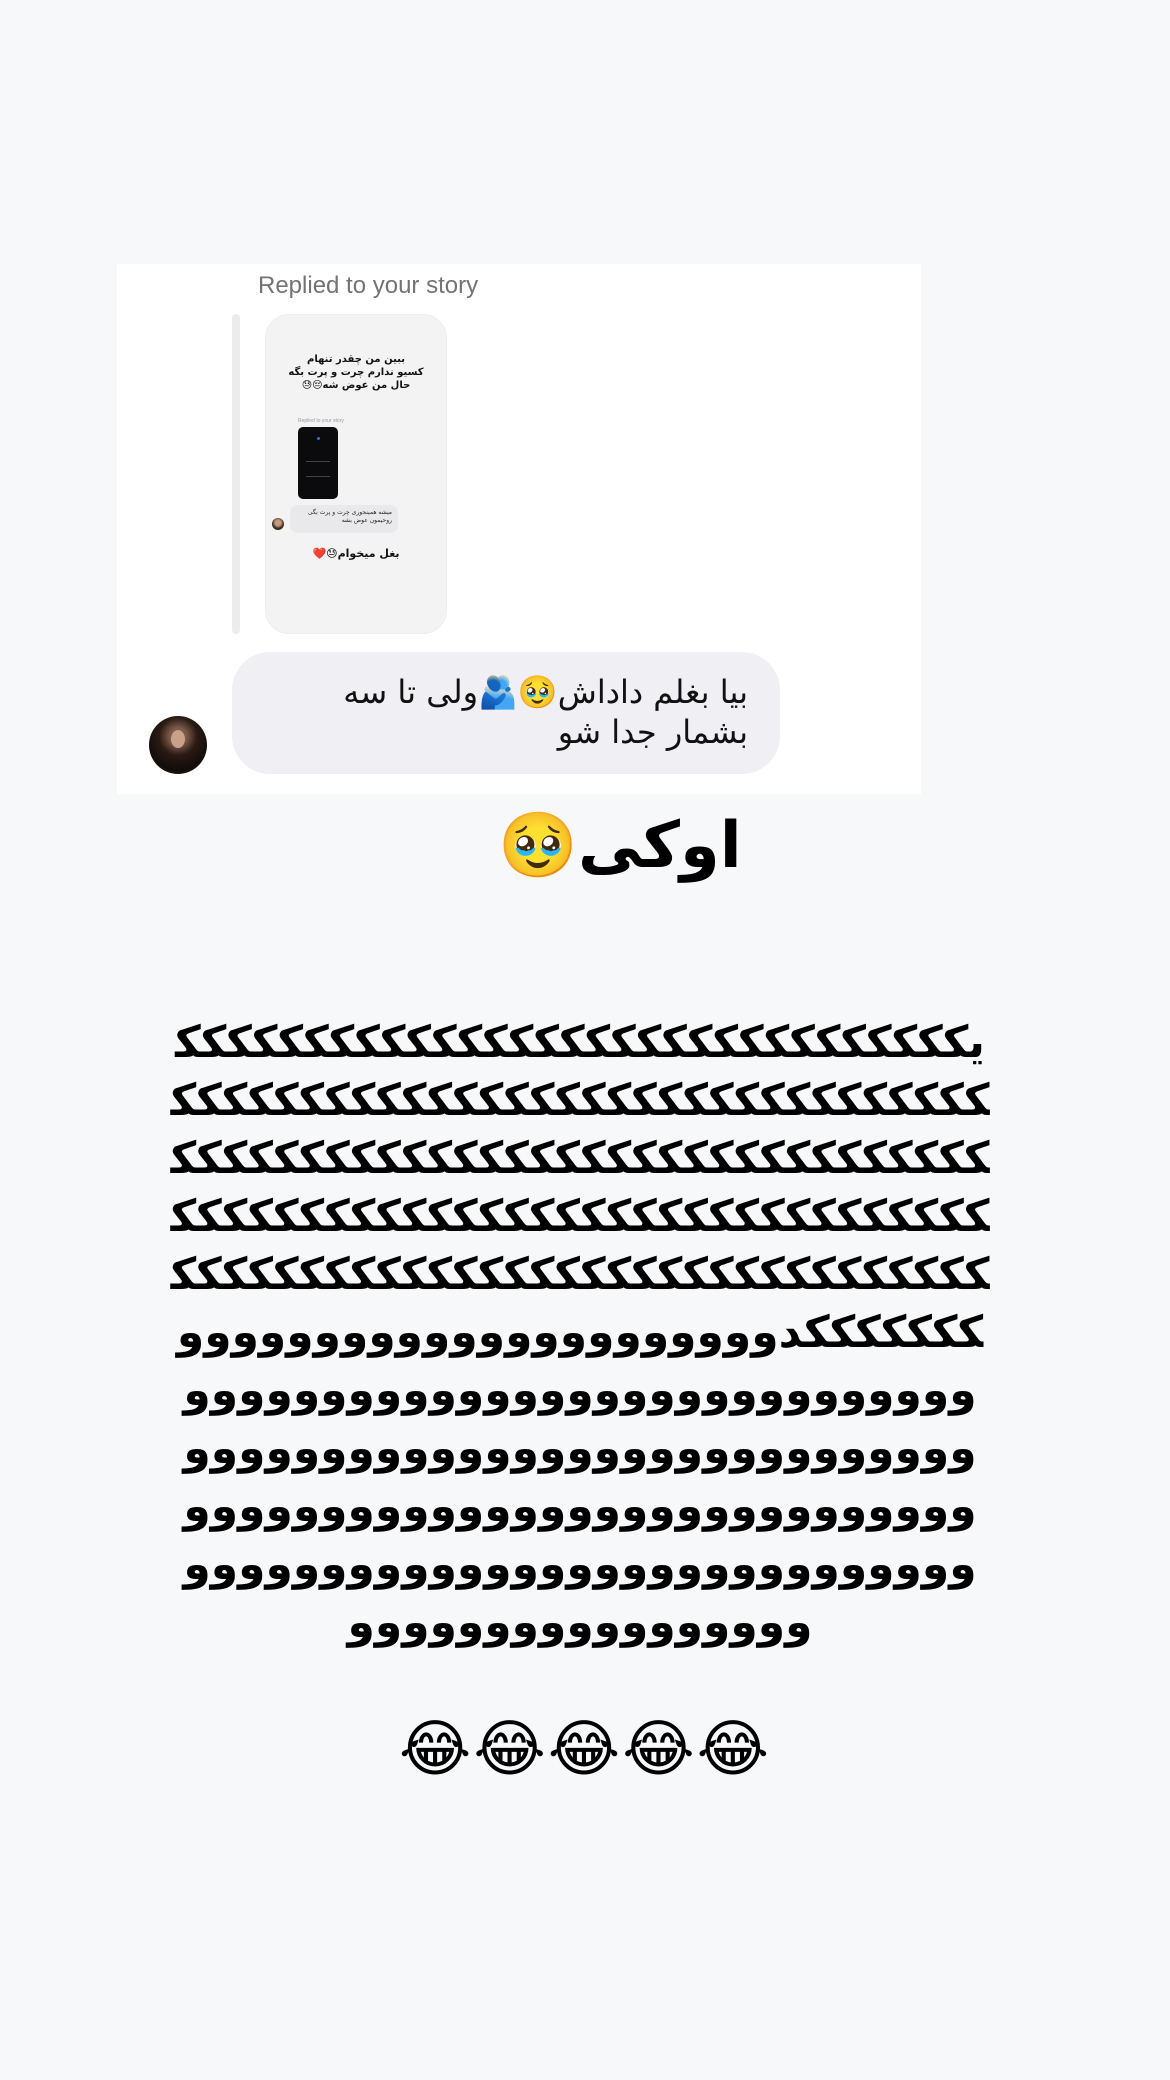 The width and height of the screenshot is (1170, 2080). I want to click on avatar-face, so click(178, 739).